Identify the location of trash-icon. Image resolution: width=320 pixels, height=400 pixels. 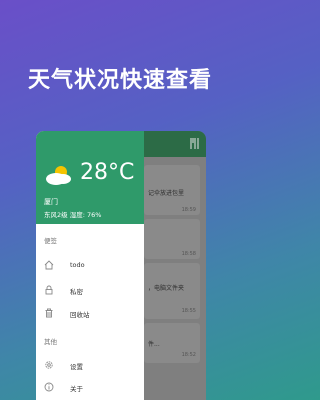
(49, 313).